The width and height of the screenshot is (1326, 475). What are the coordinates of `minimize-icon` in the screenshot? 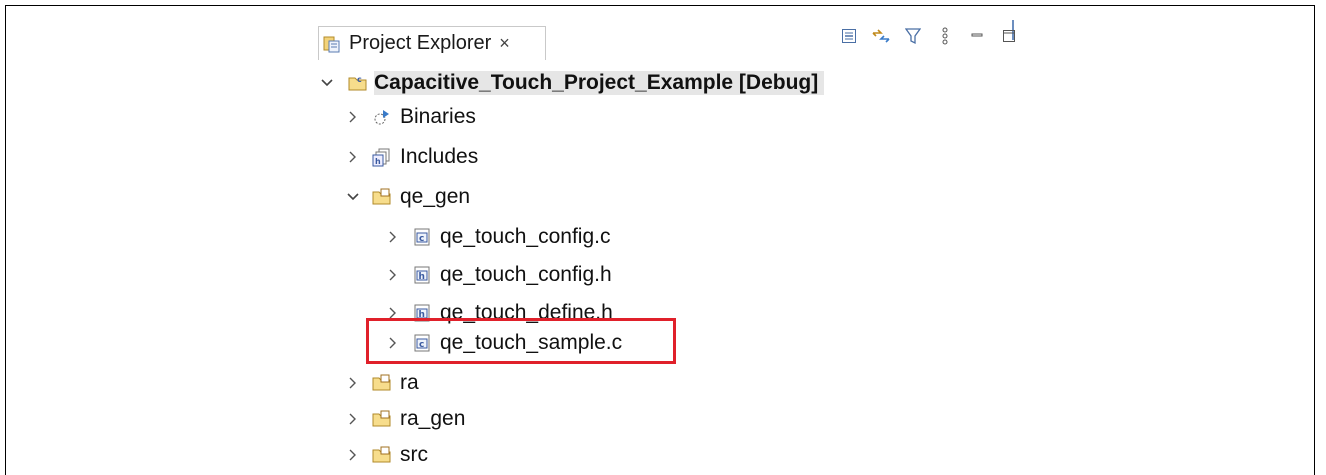 It's located at (977, 36).